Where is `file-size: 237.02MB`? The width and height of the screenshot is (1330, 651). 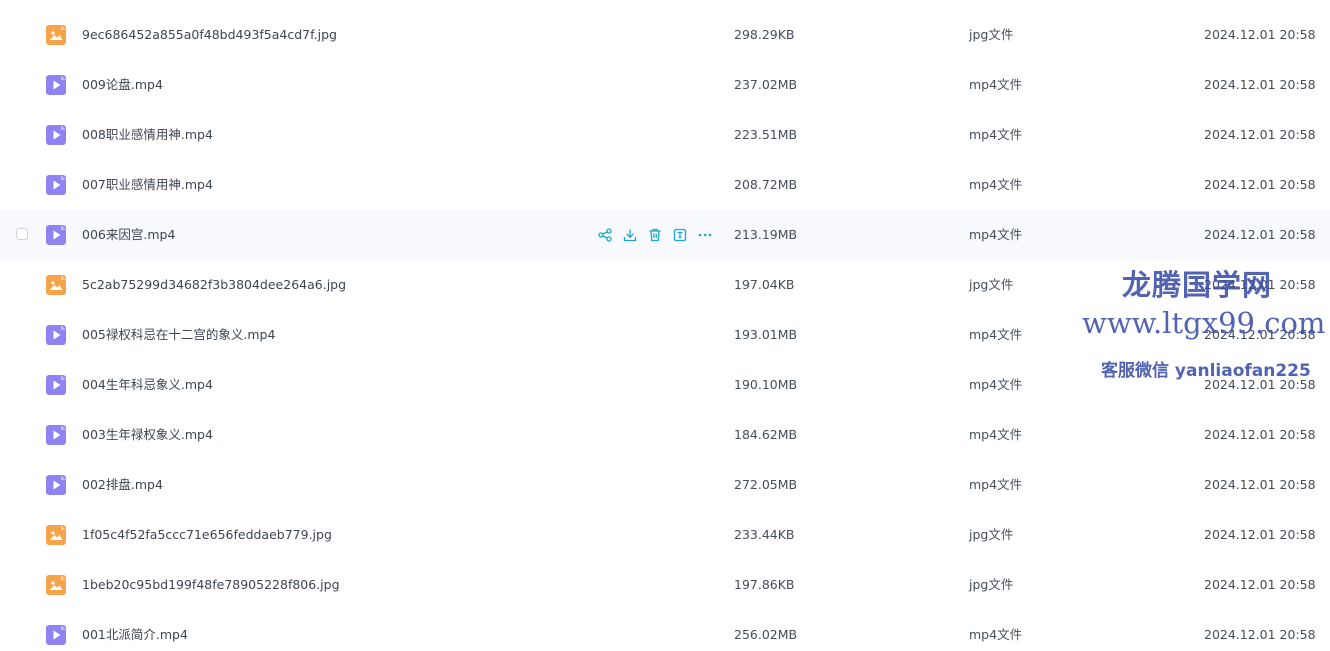 file-size: 237.02MB is located at coordinates (766, 84).